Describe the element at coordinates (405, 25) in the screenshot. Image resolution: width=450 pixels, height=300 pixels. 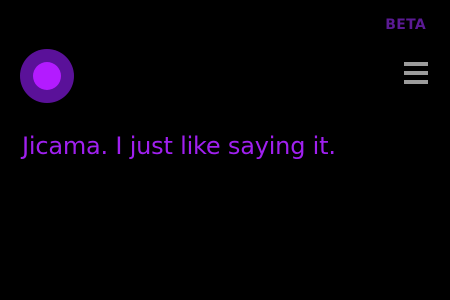
I see `beta-badge: BETA` at that location.